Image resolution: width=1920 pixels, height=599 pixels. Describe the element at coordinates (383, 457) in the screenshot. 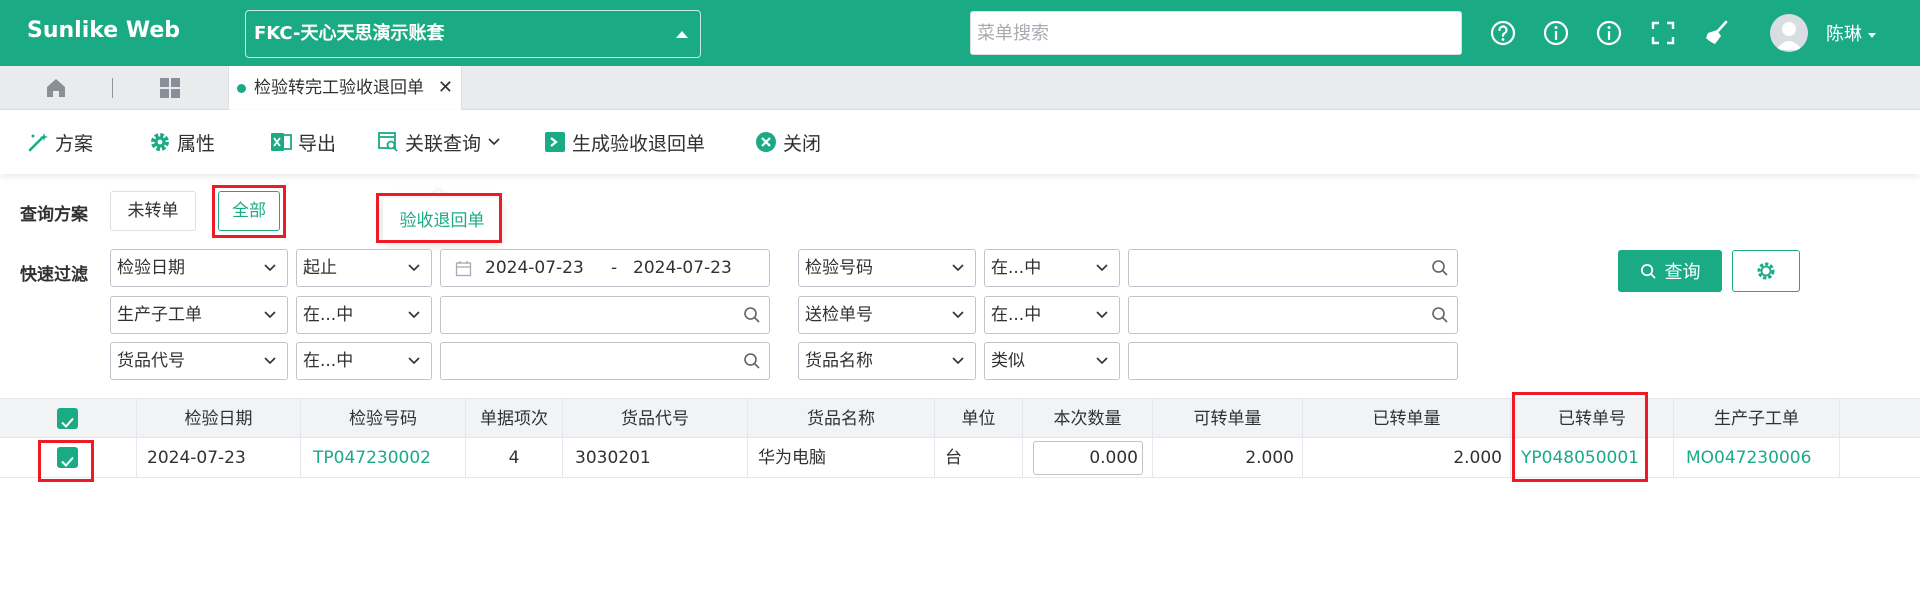

I see `cell-inspection-no-link: TP047230002` at that location.